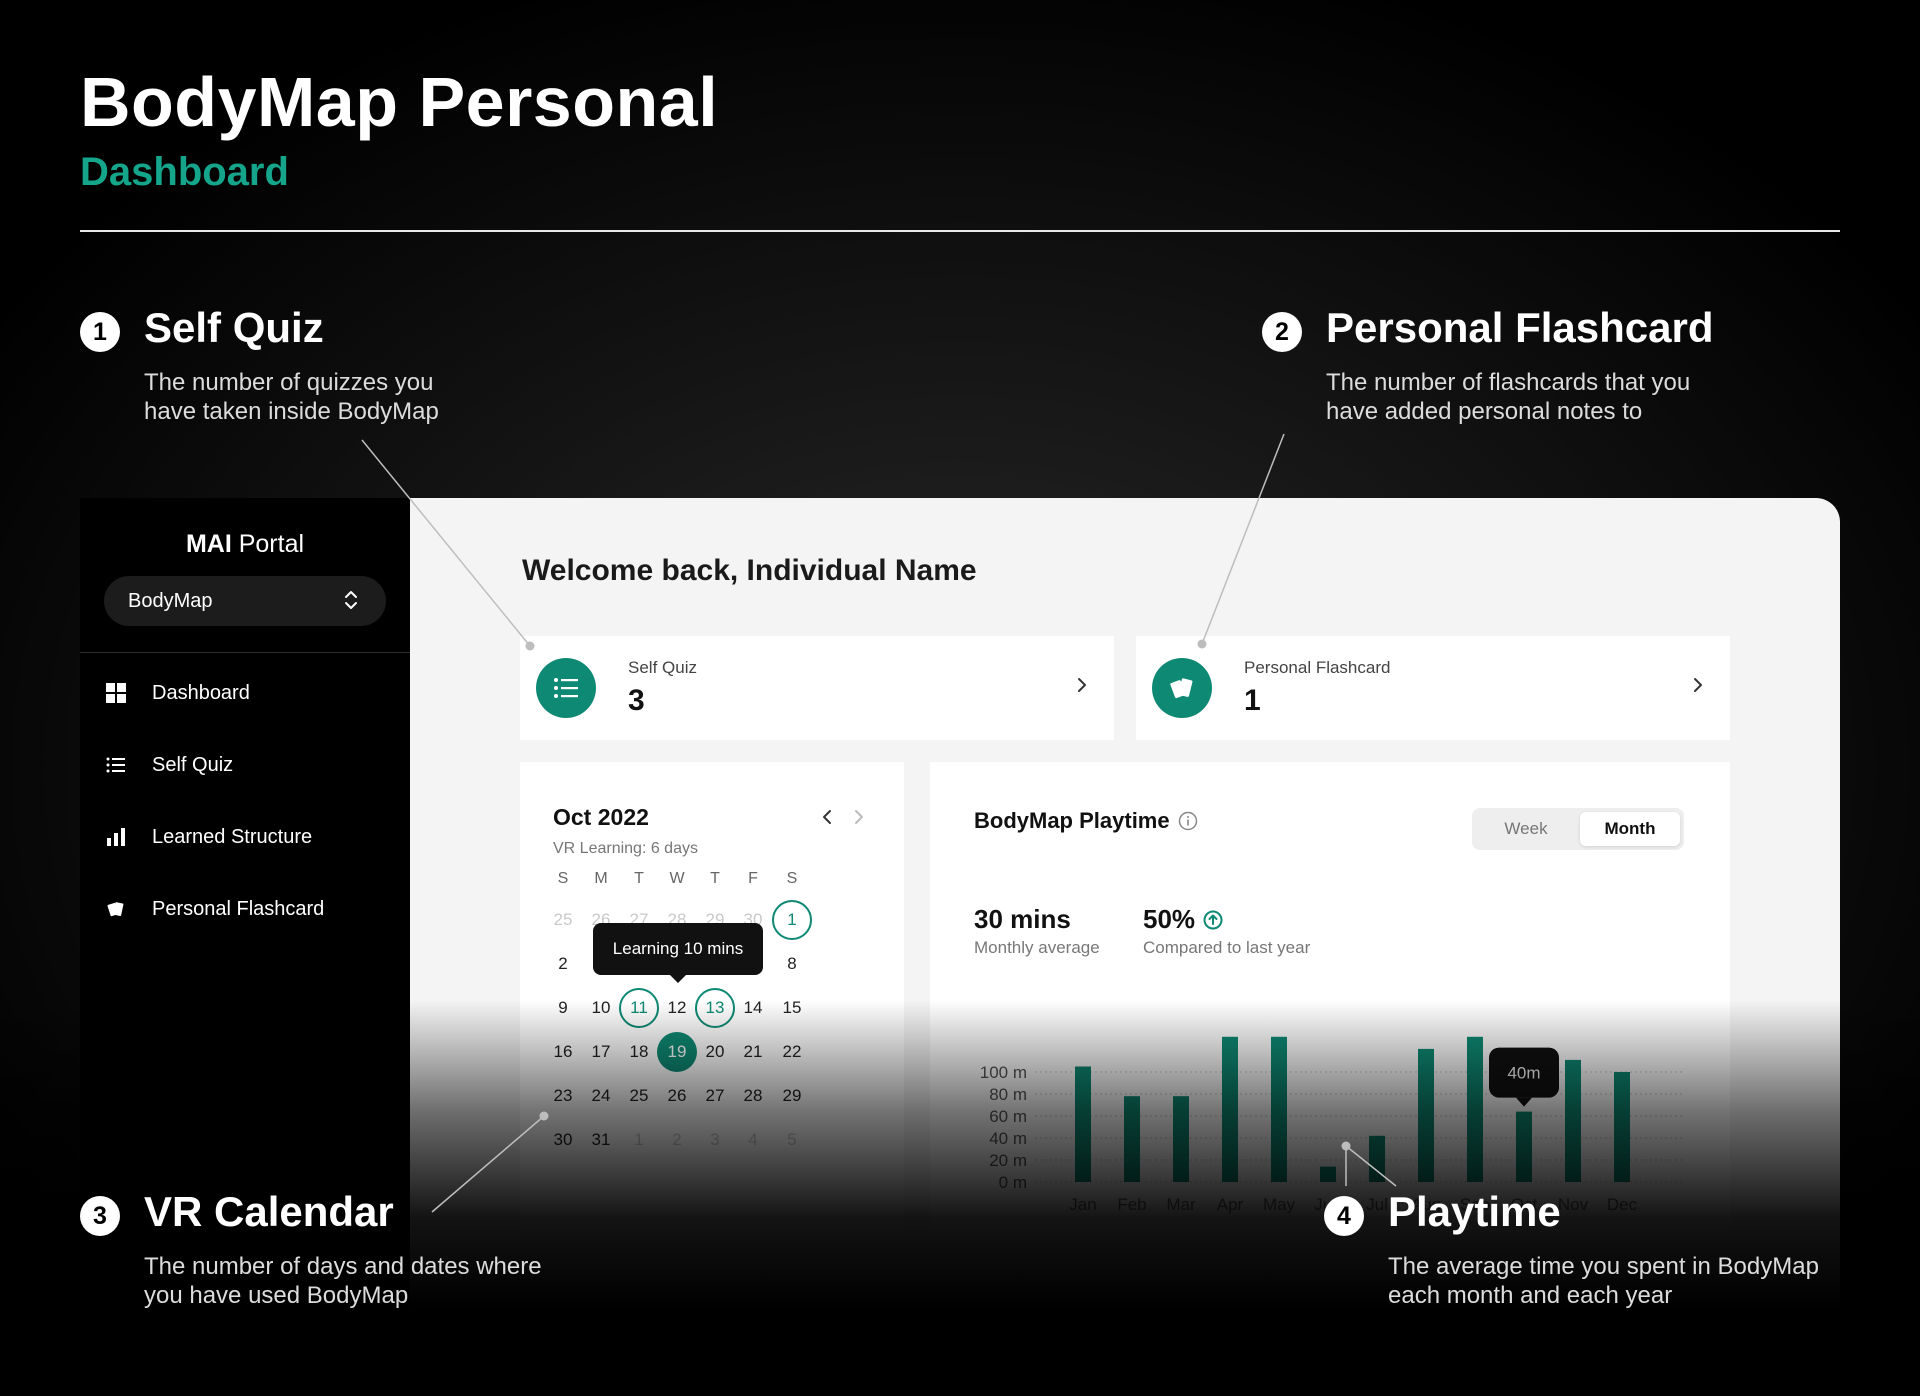  I want to click on calendar-day: 27, so click(715, 1096).